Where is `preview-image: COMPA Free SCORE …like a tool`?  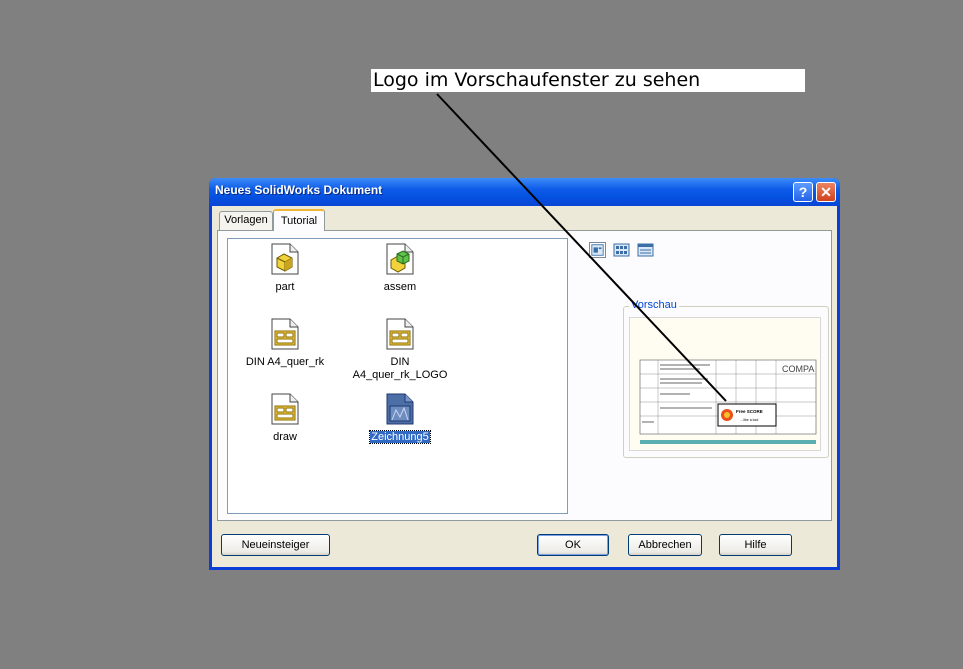 preview-image: COMPA Free SCORE …like a tool is located at coordinates (725, 384).